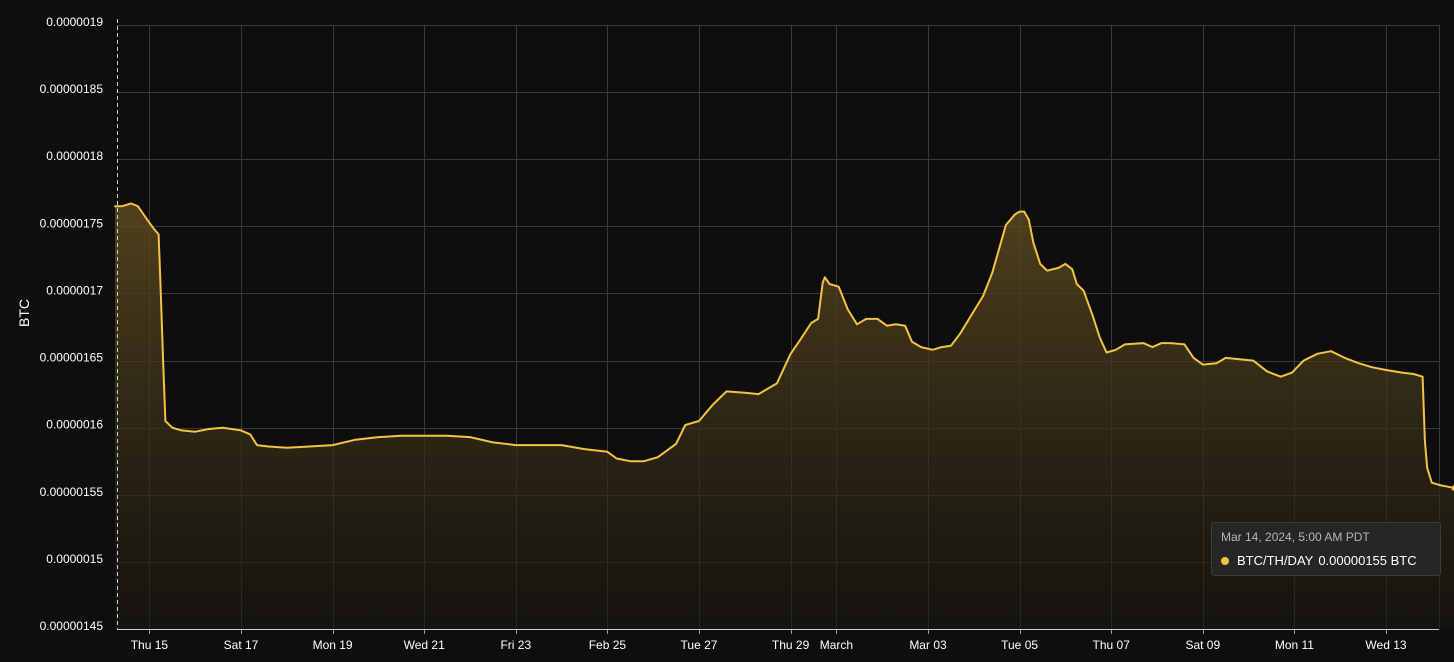  Describe the element at coordinates (1294, 645) in the screenshot. I see `x-tick-label: Mon 11` at that location.